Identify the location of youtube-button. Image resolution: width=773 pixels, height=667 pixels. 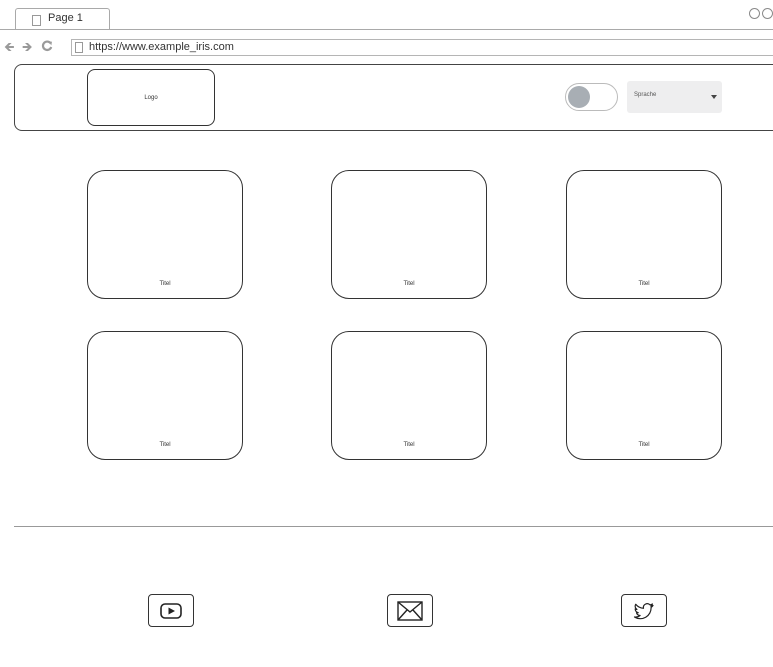
(171, 610).